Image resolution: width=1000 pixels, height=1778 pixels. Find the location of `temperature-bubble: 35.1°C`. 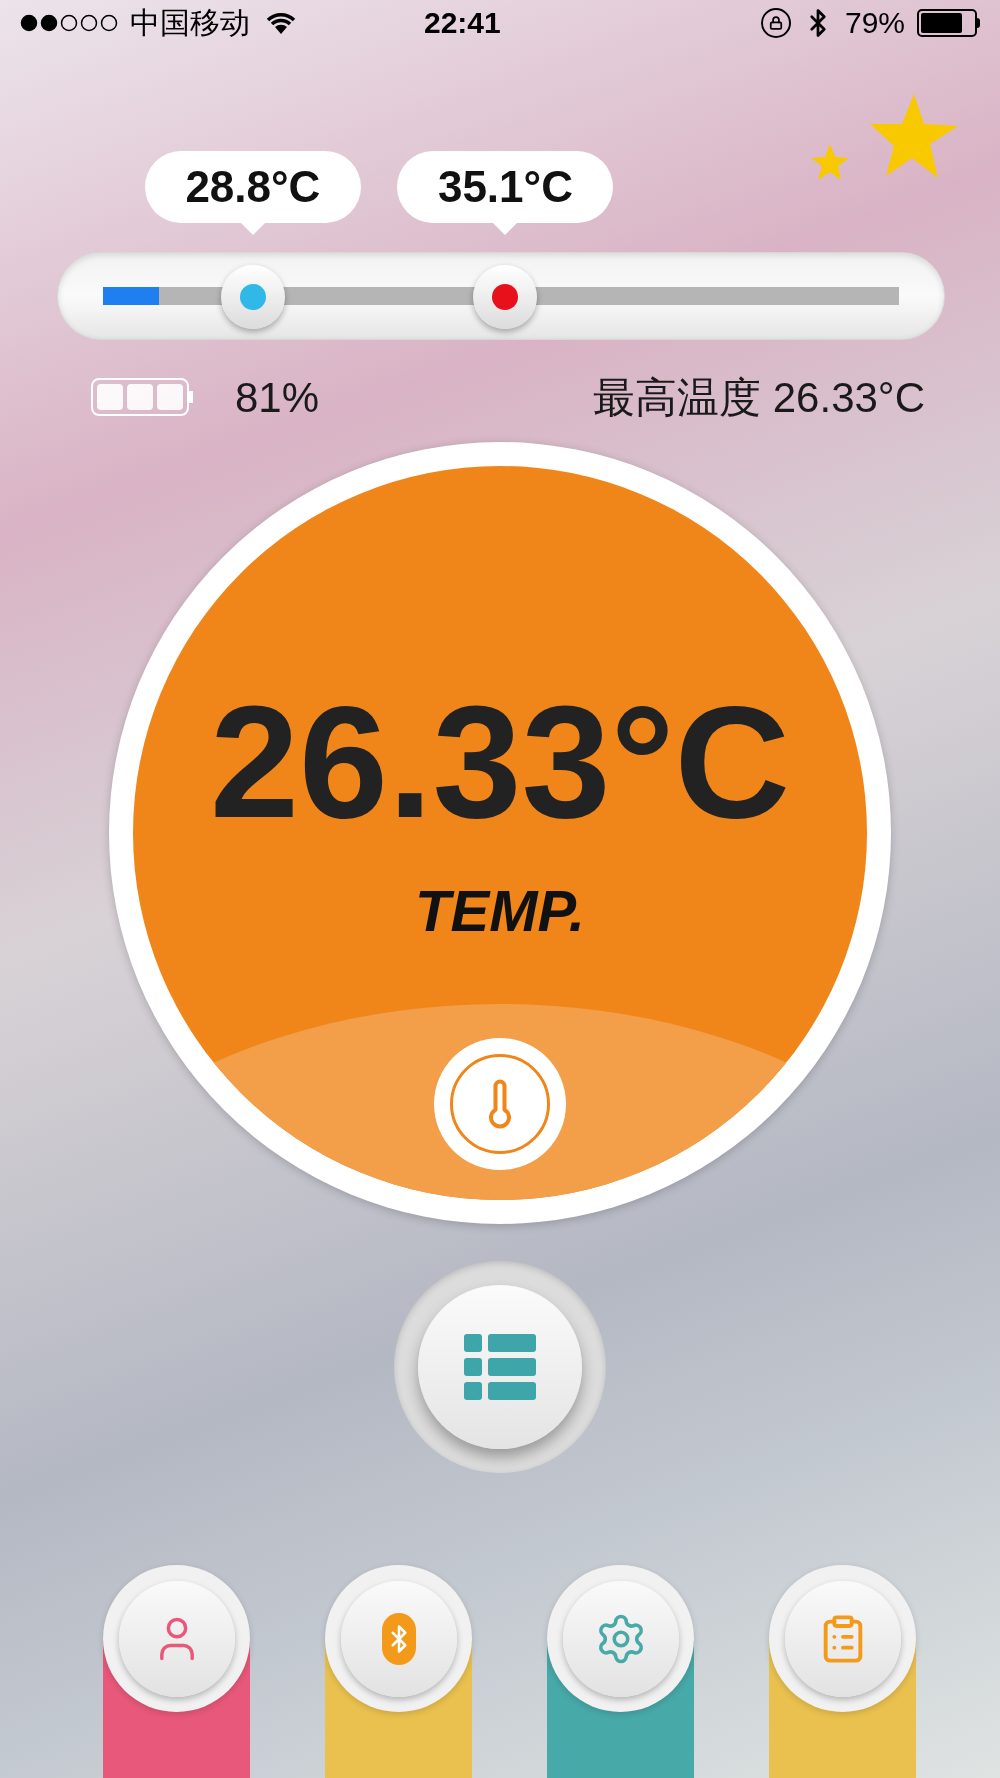

temperature-bubble: 35.1°C is located at coordinates (505, 187).